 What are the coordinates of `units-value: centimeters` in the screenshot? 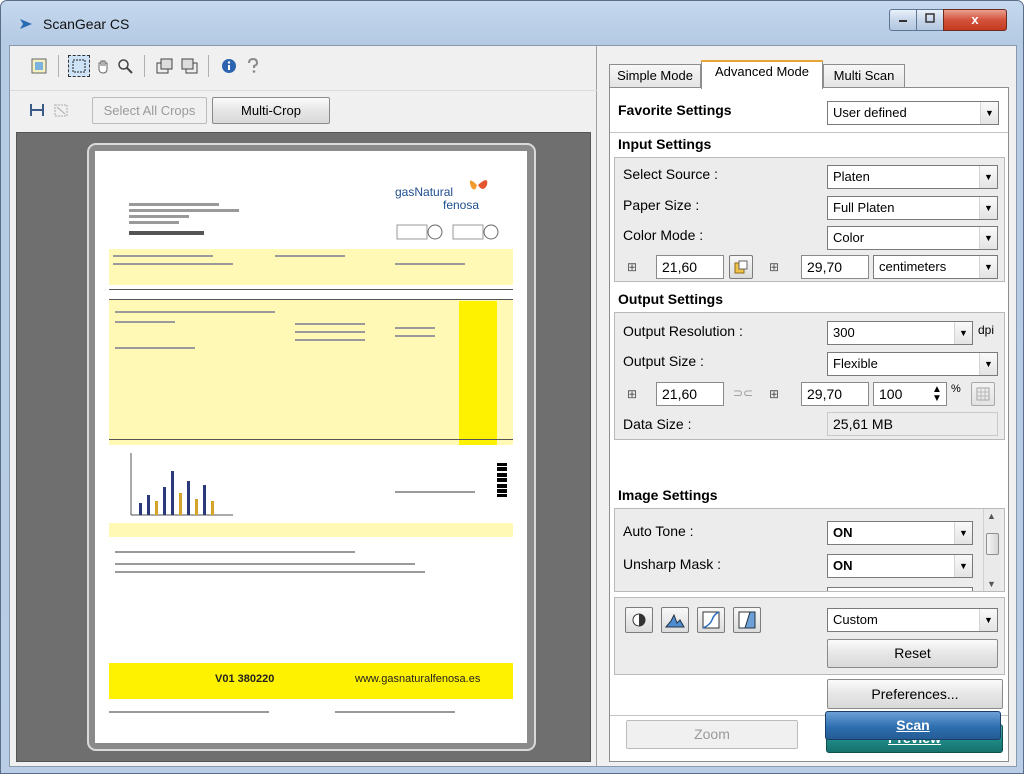 It's located at (913, 266).